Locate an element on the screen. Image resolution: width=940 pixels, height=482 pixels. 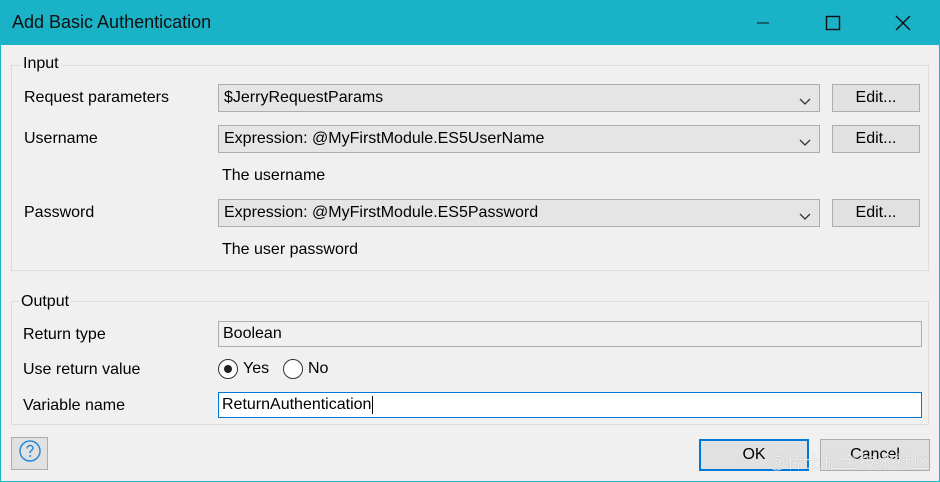
username-value: Expression: @MyFirstModule.ES5UserName is located at coordinates (384, 138).